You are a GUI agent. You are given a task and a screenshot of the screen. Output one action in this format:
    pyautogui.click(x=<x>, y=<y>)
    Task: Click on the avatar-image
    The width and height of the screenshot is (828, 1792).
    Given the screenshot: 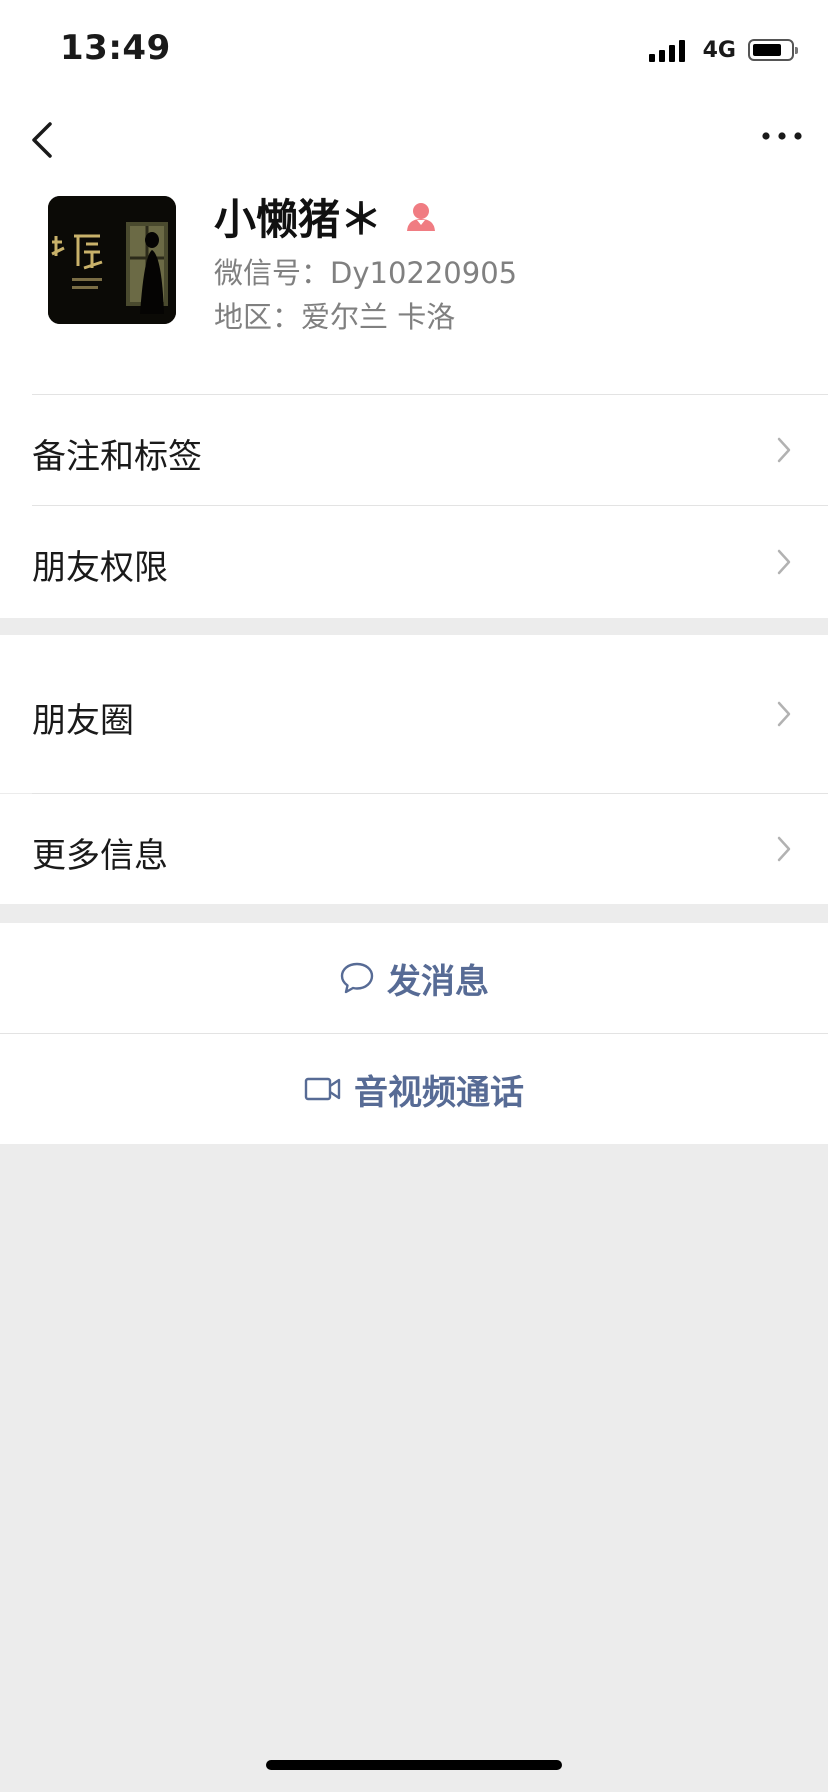 What is the action you would take?
    pyautogui.click(x=112, y=260)
    